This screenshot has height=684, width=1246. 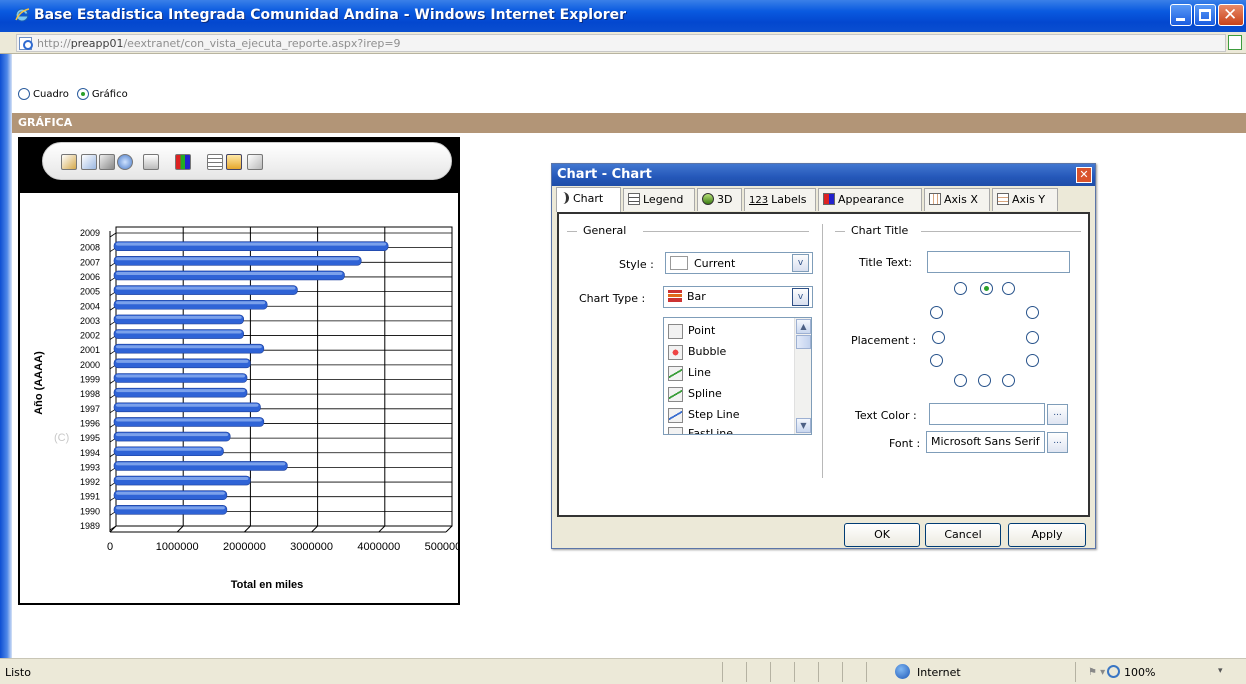 I want to click on placement-left-top, so click(x=936, y=312).